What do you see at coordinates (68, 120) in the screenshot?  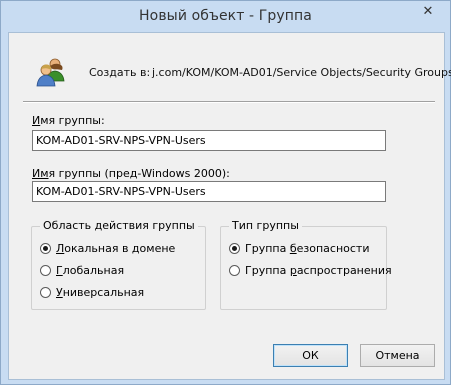 I see `group-name-label: Имя группы:` at bounding box center [68, 120].